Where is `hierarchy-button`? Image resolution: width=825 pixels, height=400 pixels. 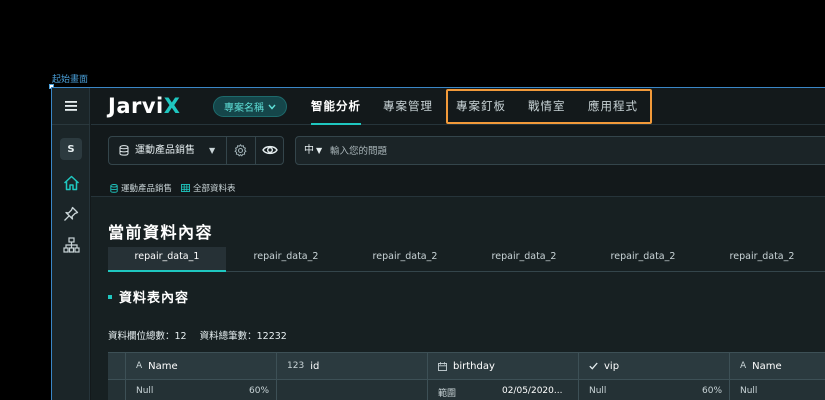 hierarchy-button is located at coordinates (71, 245).